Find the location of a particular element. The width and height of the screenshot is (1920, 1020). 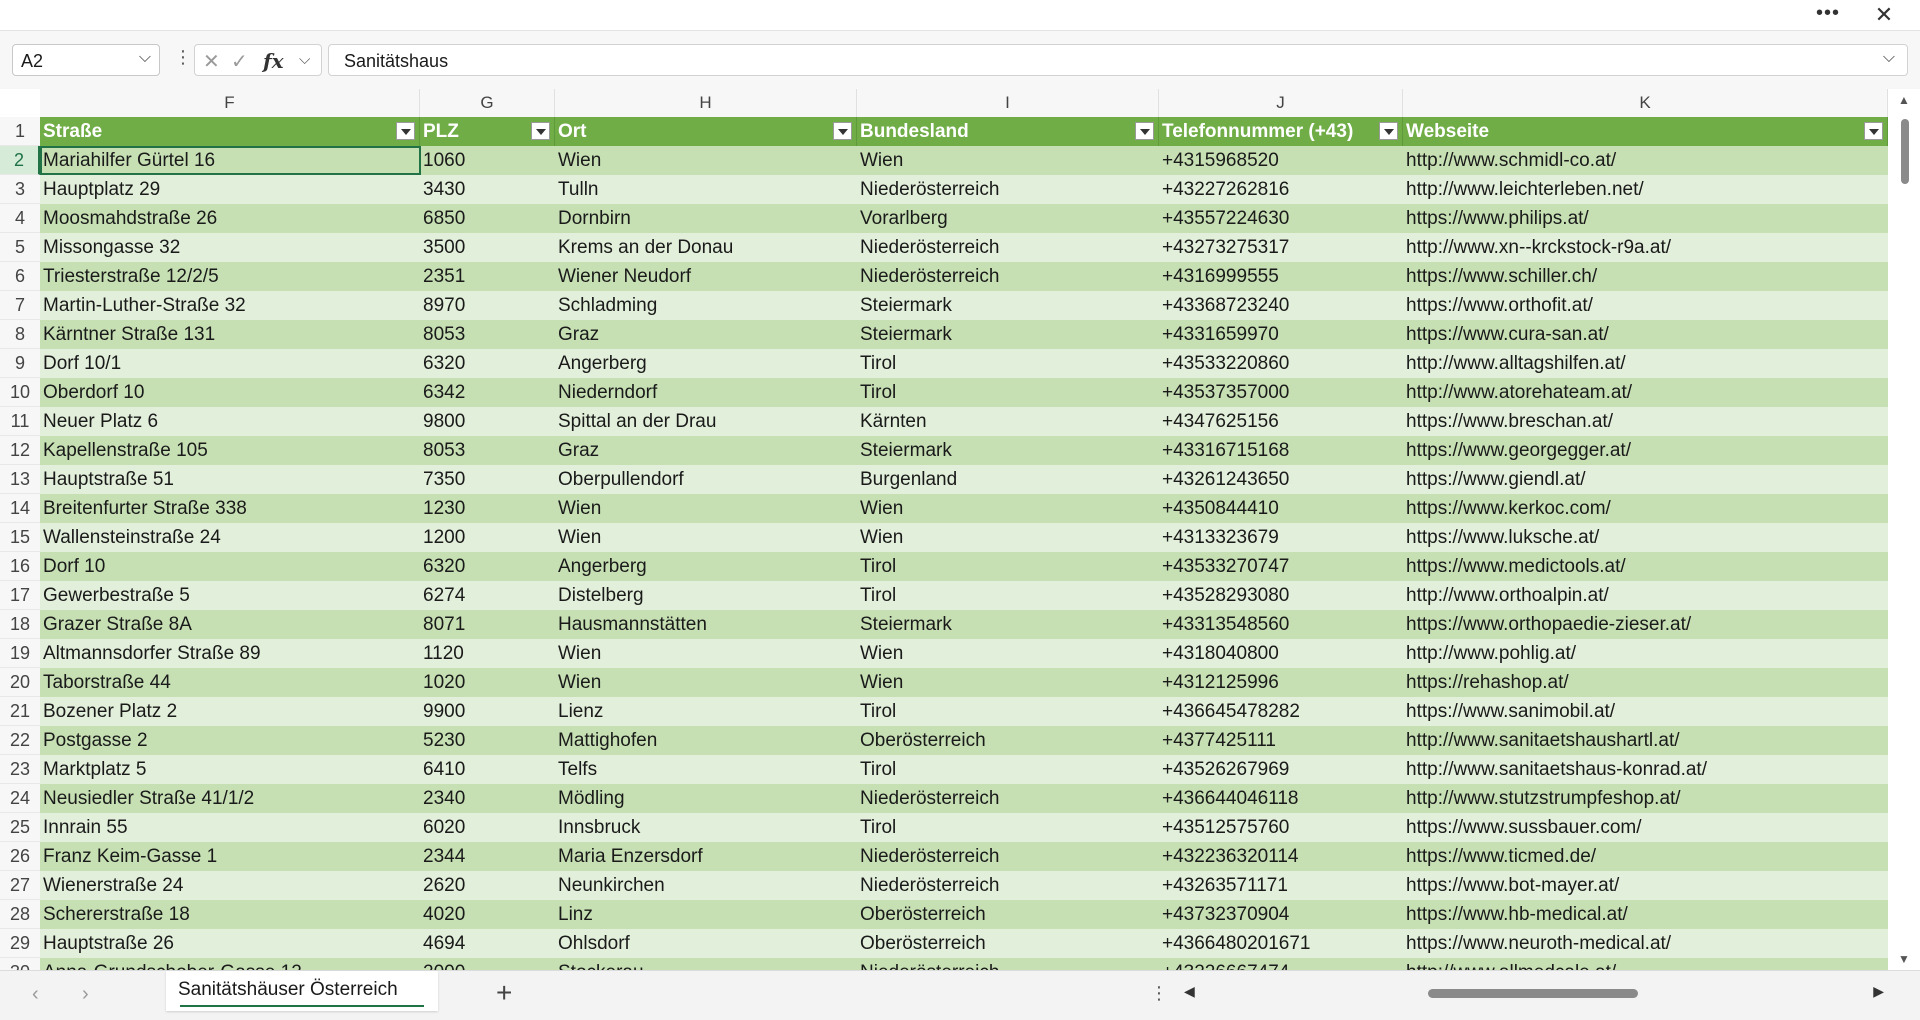

table-cell: Neusiedler Straße 41/1/2 is located at coordinates (230, 798).